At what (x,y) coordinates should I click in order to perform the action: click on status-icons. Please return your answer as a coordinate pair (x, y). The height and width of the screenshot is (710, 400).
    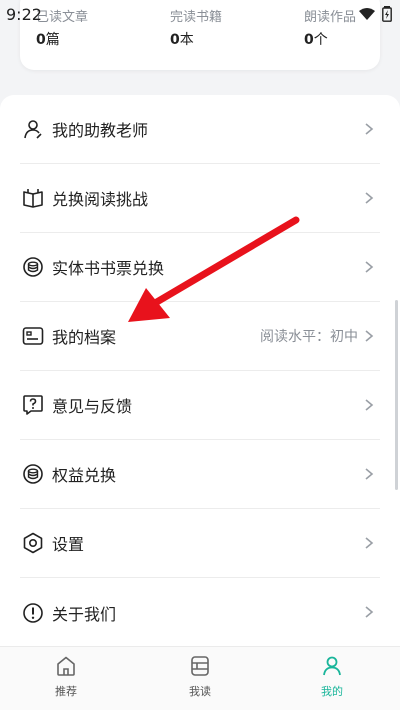
    Looking at the image, I should click on (375, 14).